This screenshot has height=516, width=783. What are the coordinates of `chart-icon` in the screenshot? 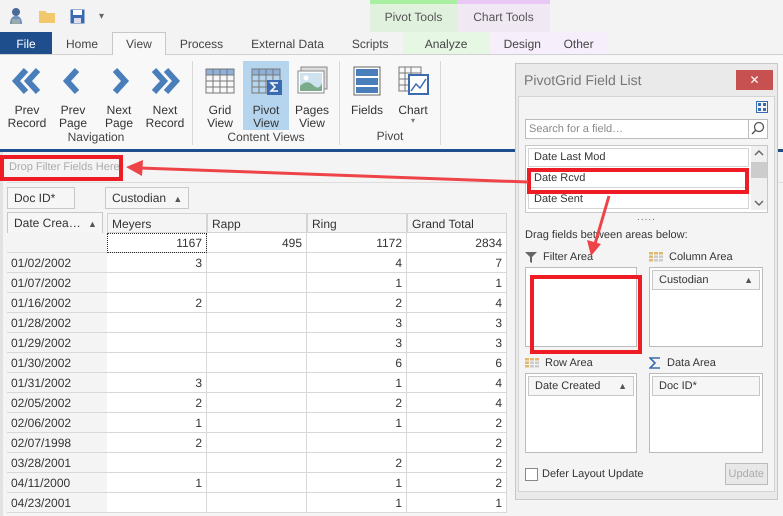 It's located at (413, 81).